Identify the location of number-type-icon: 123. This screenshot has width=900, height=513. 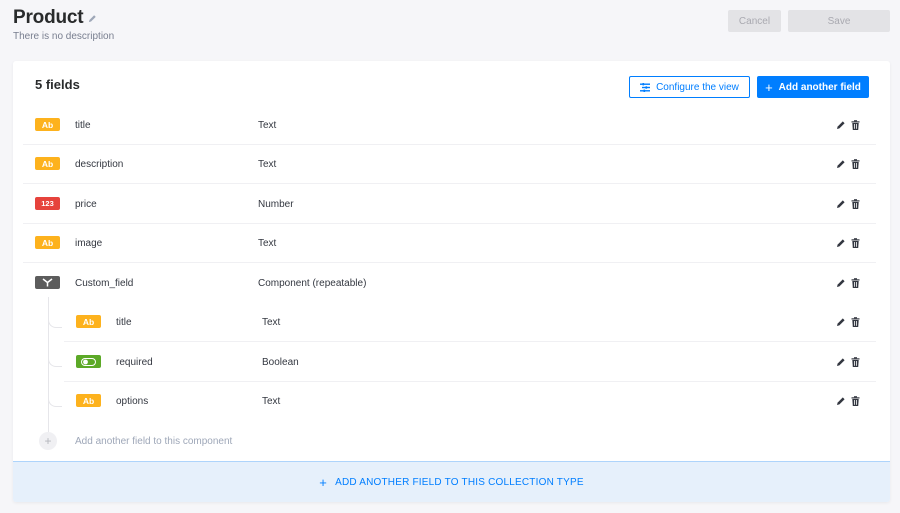
(47, 203).